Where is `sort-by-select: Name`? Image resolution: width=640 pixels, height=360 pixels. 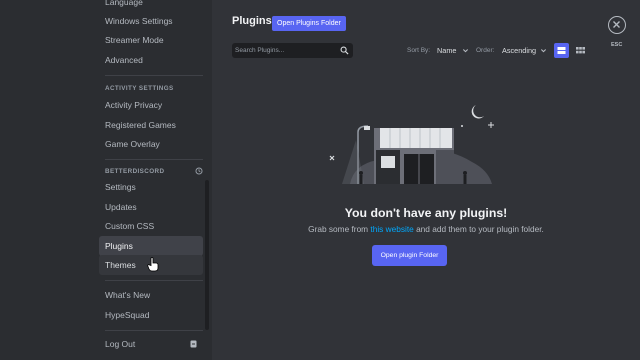
sort-by-select: Name is located at coordinates (446, 50).